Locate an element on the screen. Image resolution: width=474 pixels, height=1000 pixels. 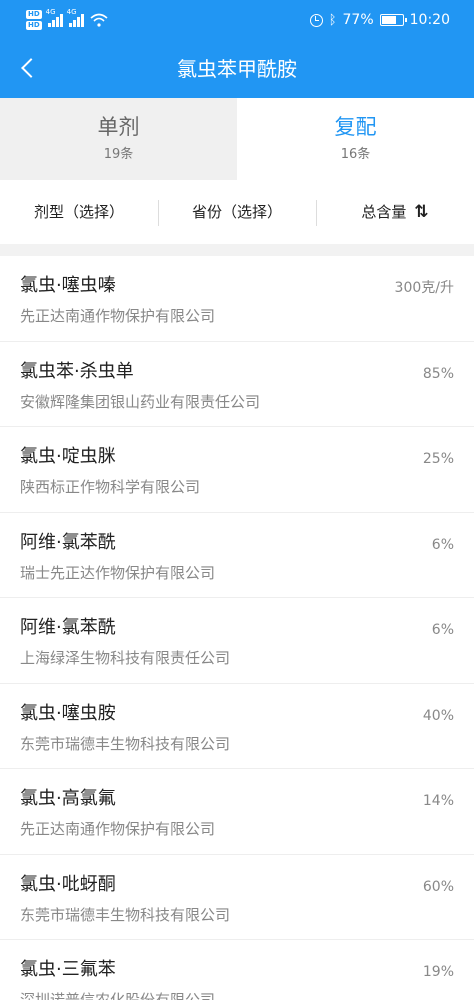
status-left: HD HD 4G 4G is located at coordinates (67, 20).